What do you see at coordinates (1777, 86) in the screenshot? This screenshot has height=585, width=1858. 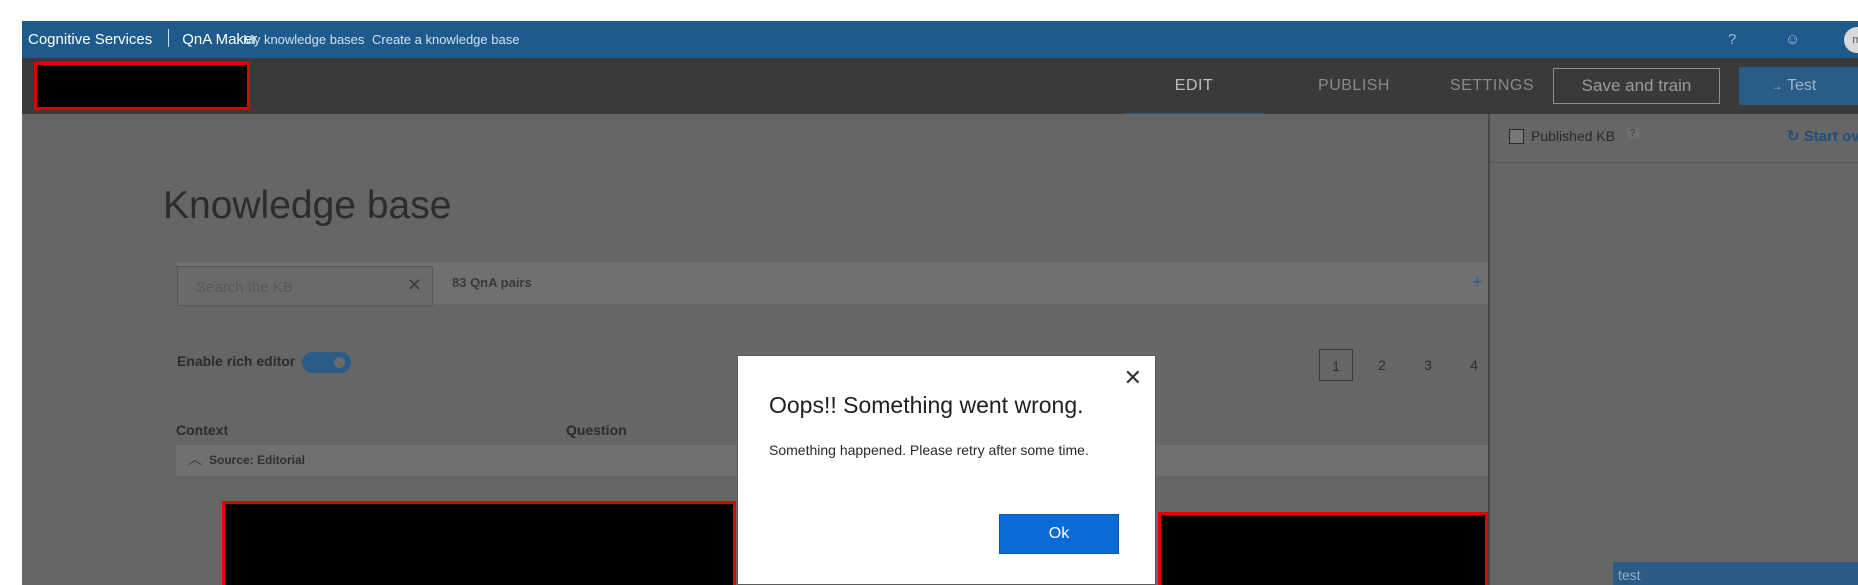 I see `arrow-right-icon: →` at bounding box center [1777, 86].